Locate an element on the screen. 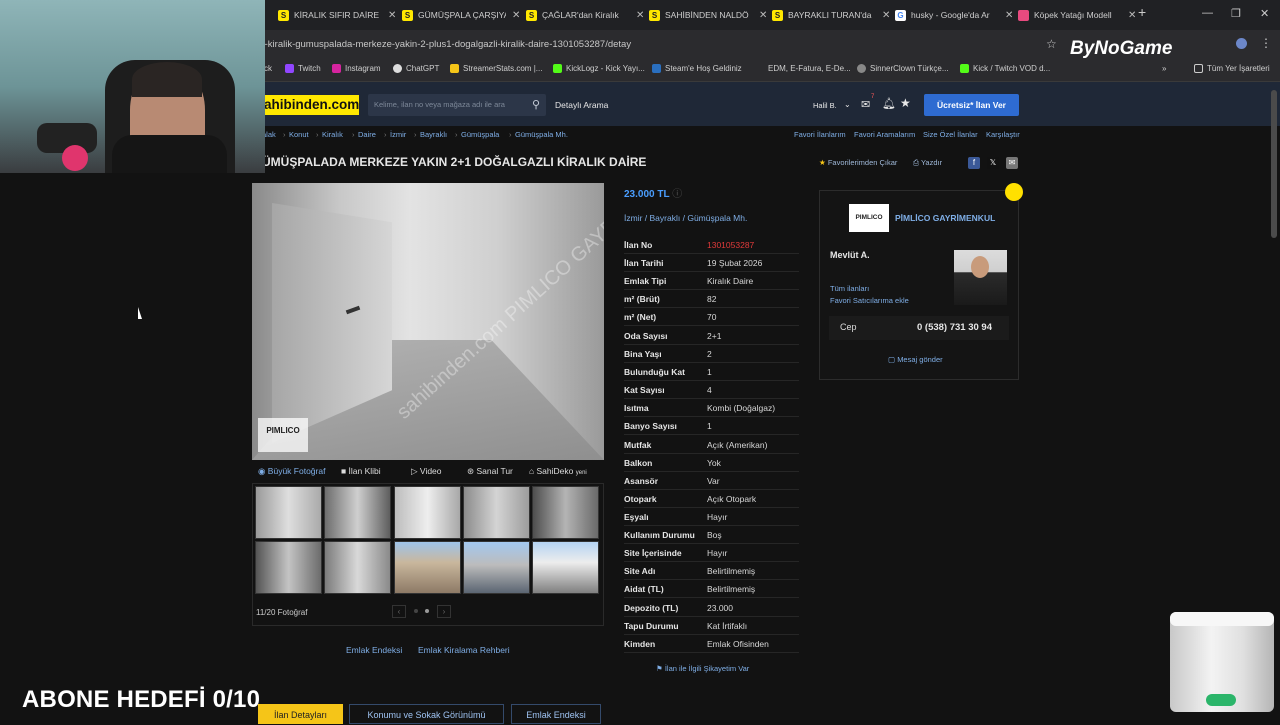 The width and height of the screenshot is (1280, 725). next-page-icon: › is located at coordinates (444, 611).